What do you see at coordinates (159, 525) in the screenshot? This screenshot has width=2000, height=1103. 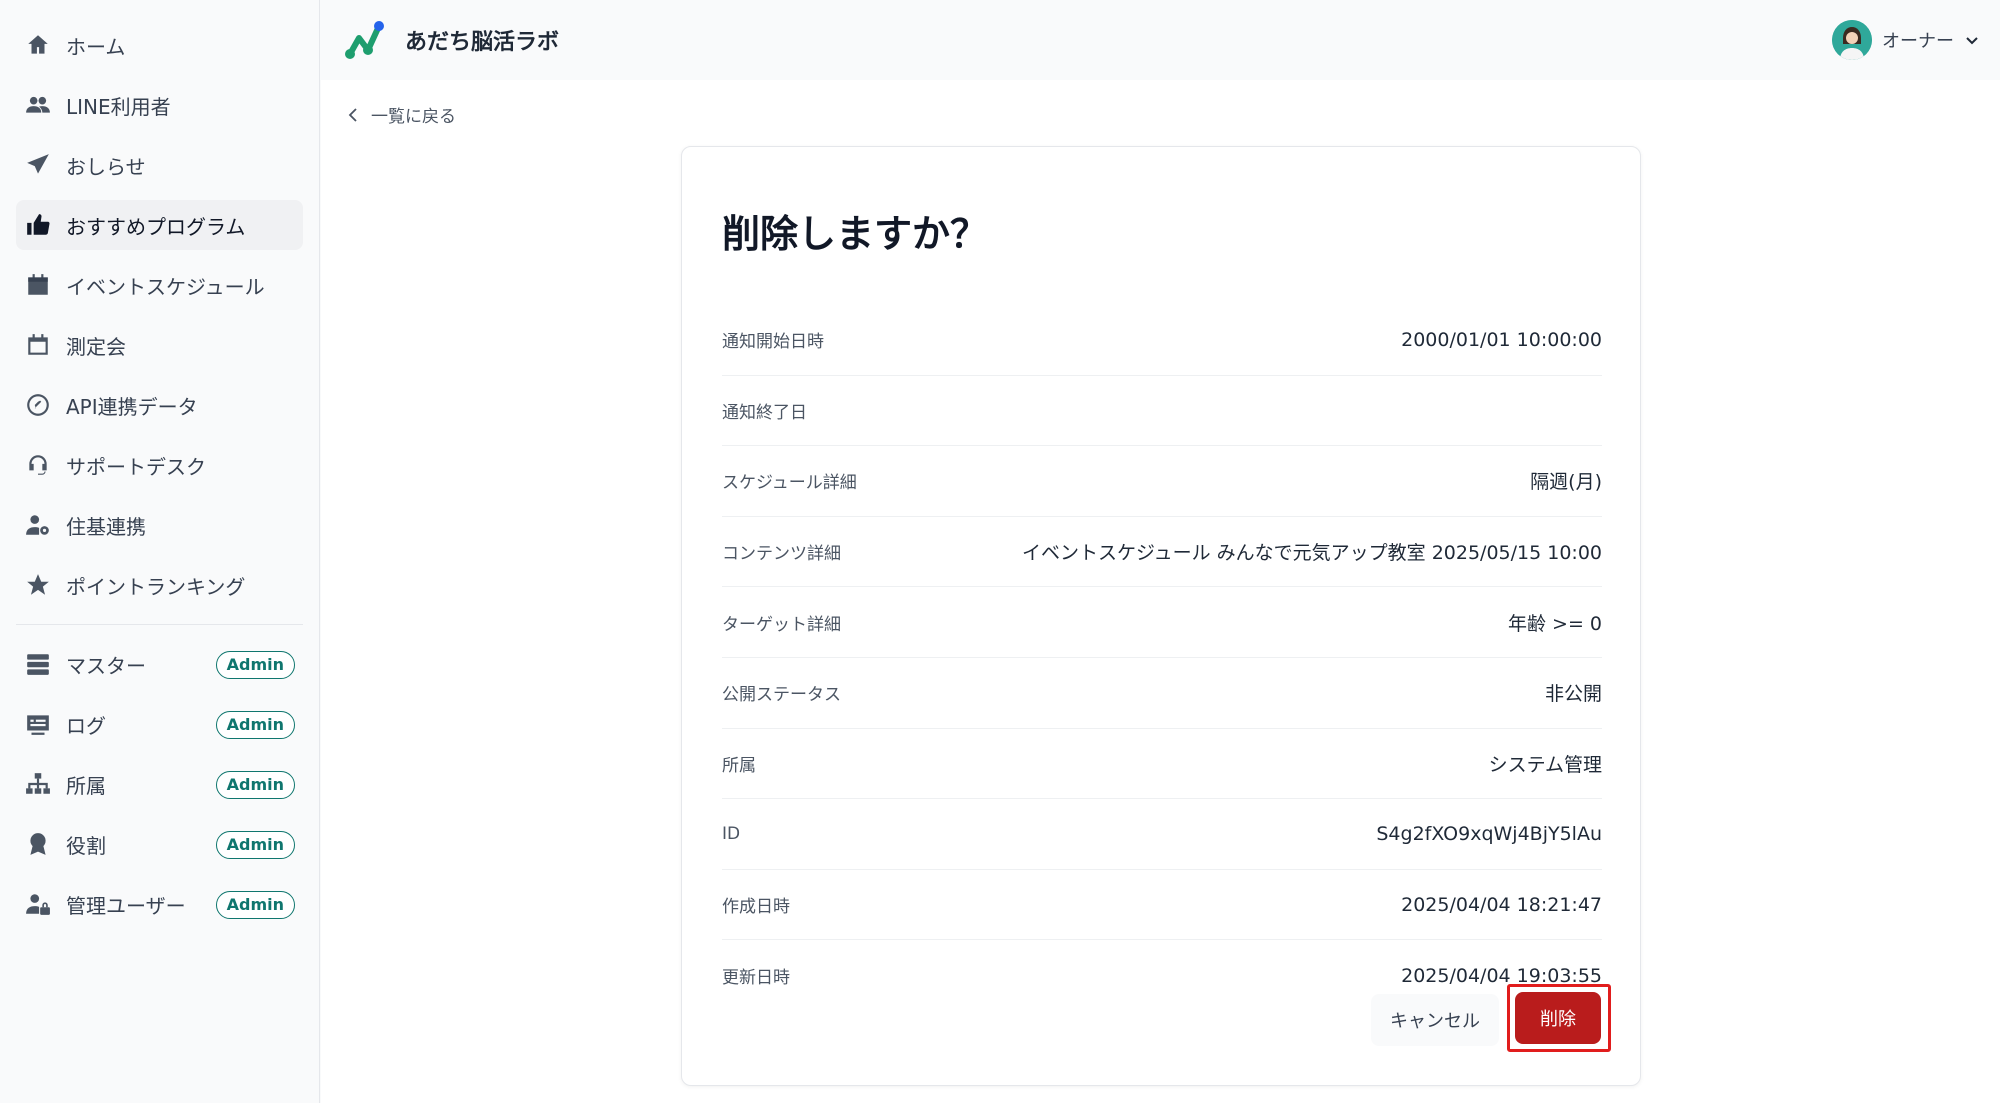 I see `sidebar-item-resident-registry: 住基連携` at bounding box center [159, 525].